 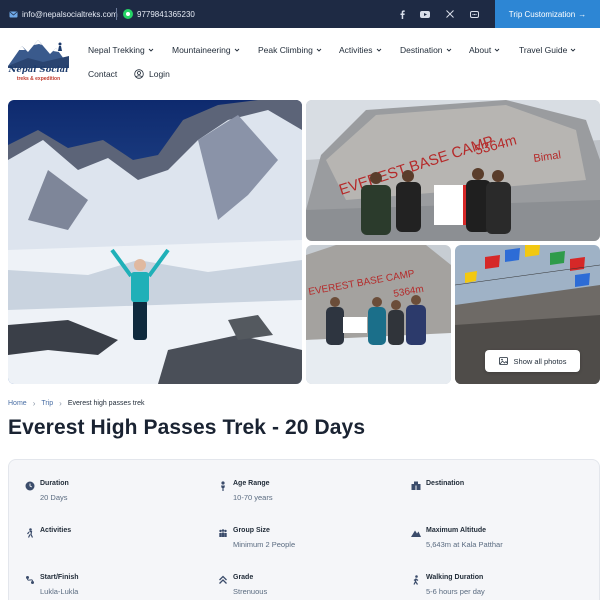 What do you see at coordinates (453, 170) in the screenshot?
I see `gallery-photo-base-camp-group: EVEREST BASE CAMP 5364m Bimal` at bounding box center [453, 170].